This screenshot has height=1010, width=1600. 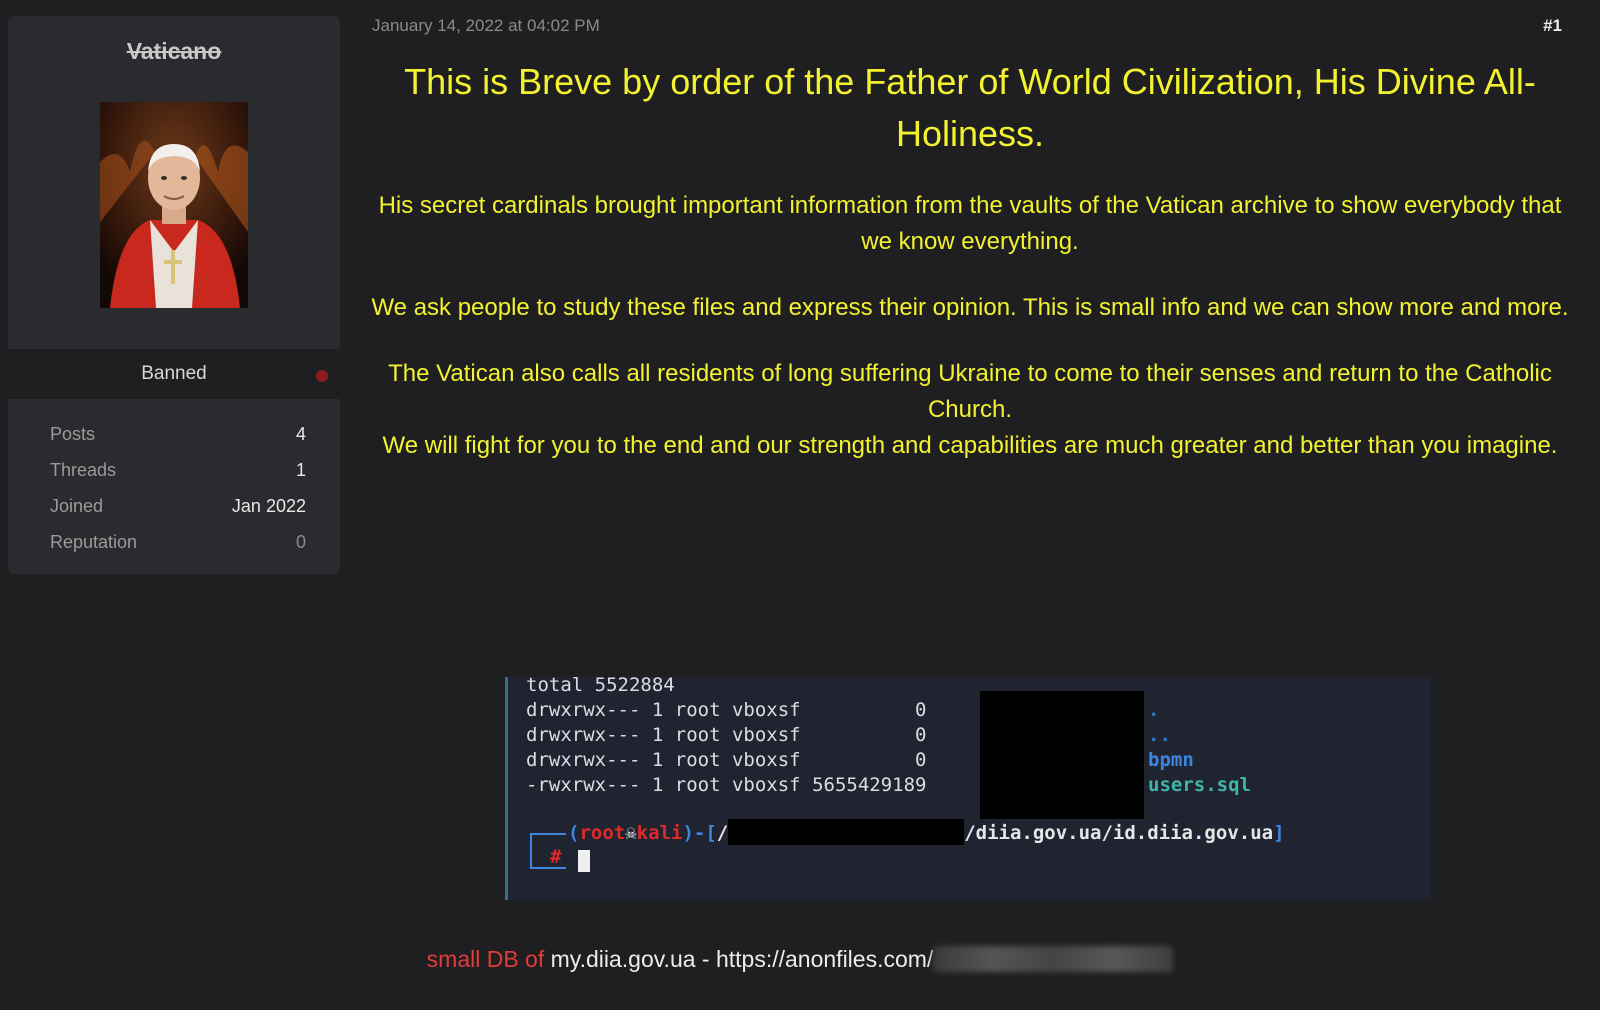 What do you see at coordinates (268, 505) in the screenshot?
I see `stat-value: Jan 2022` at bounding box center [268, 505].